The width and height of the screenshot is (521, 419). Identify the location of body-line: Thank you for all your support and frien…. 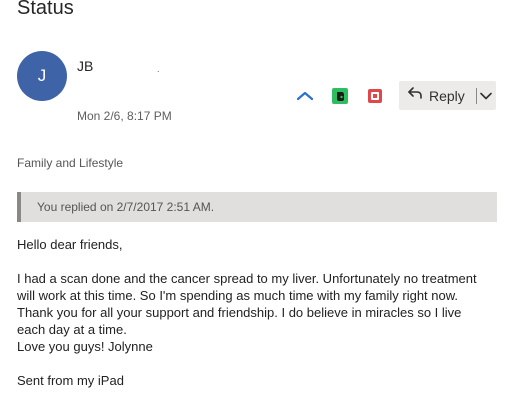
(239, 312).